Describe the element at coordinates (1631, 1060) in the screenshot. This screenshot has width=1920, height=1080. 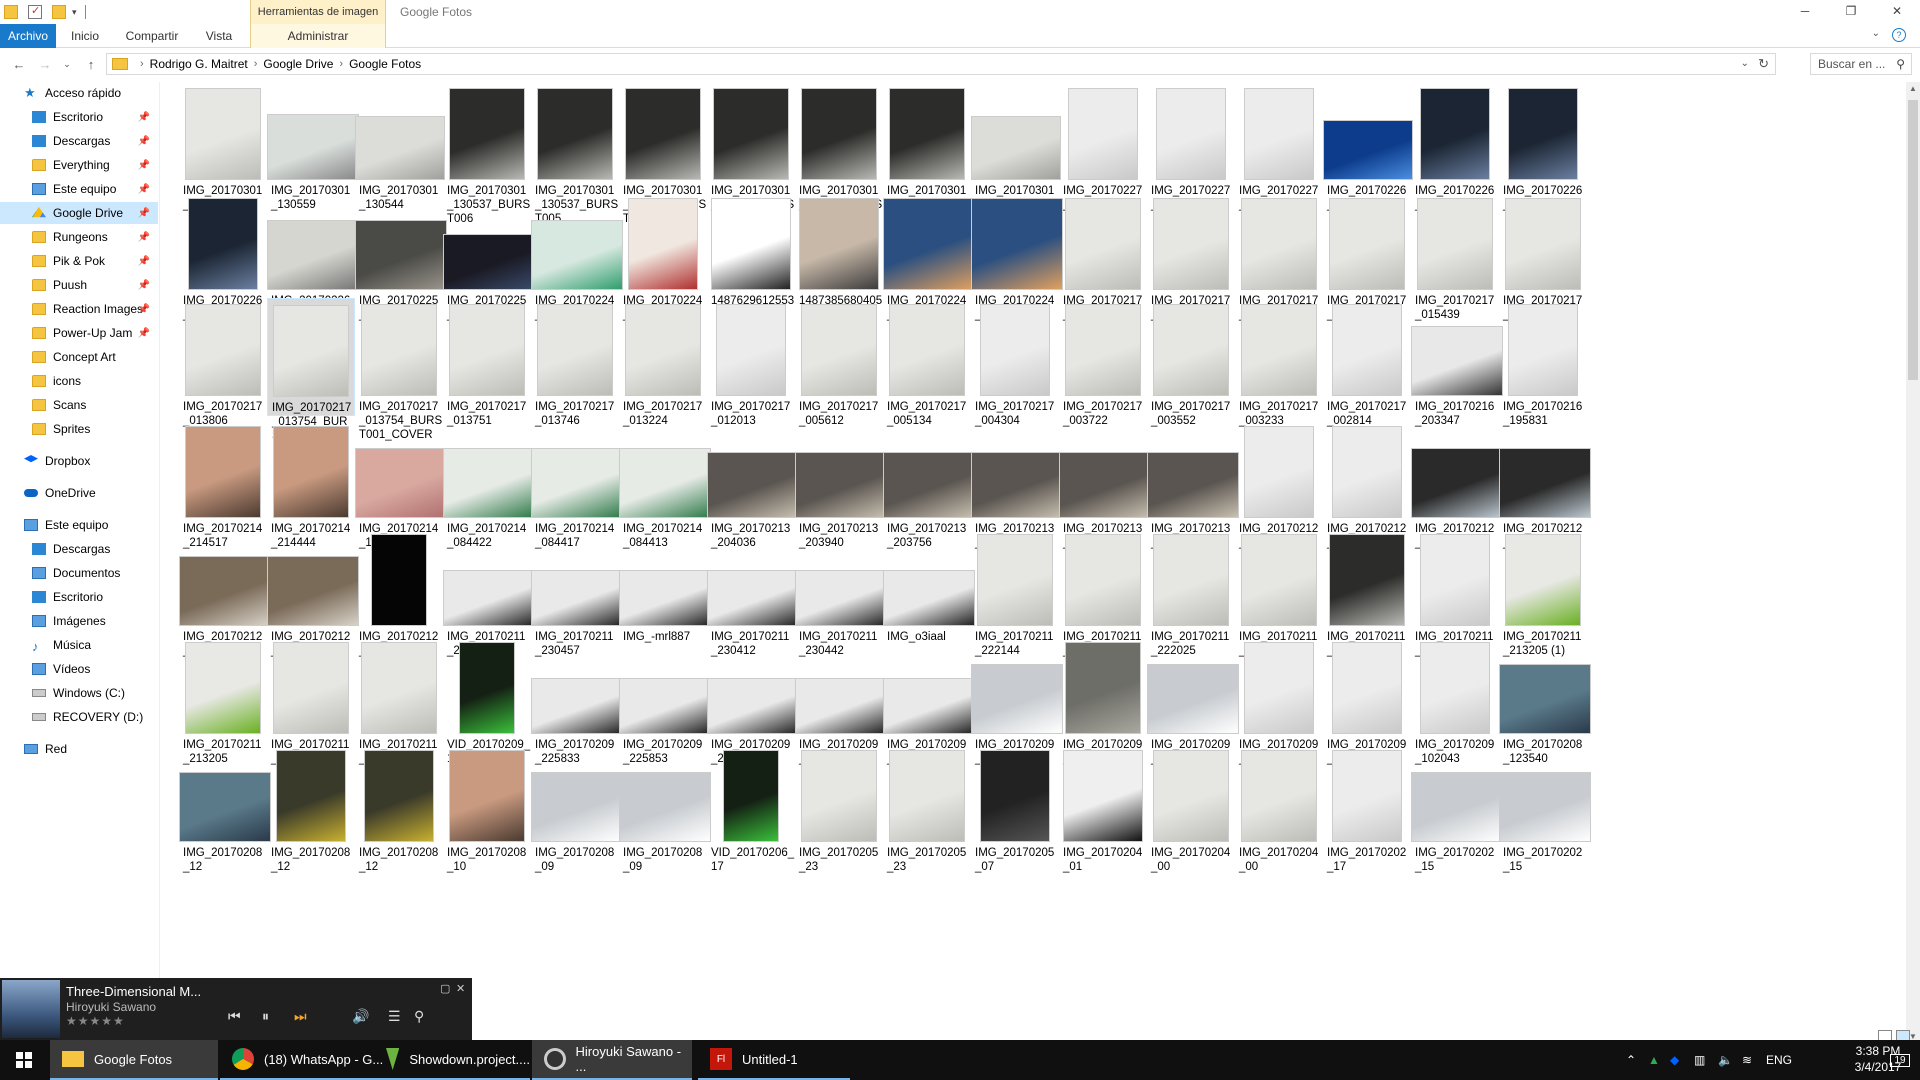
I see `show-hidden-icons-icon: ⌃` at that location.